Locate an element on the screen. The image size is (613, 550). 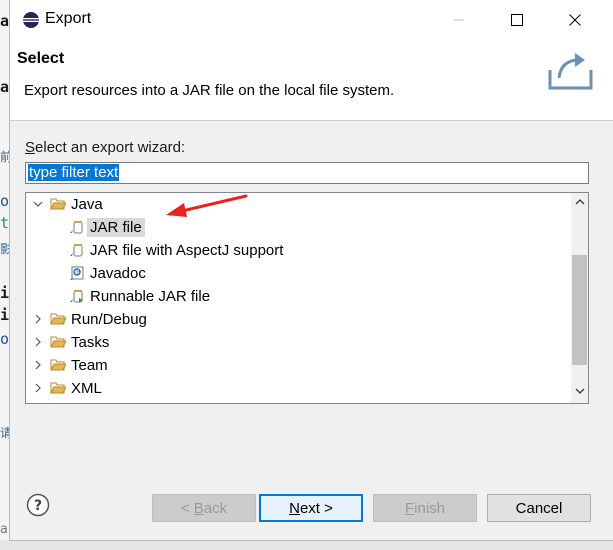
tree-item-runnable-jar: Runnable JAR file is located at coordinates (139, 296).